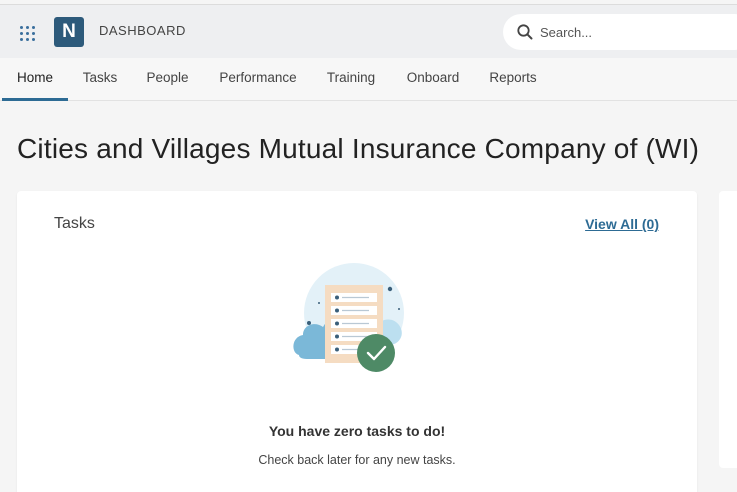 This screenshot has width=737, height=492. Describe the element at coordinates (69, 32) in the screenshot. I see `logo: N` at that location.